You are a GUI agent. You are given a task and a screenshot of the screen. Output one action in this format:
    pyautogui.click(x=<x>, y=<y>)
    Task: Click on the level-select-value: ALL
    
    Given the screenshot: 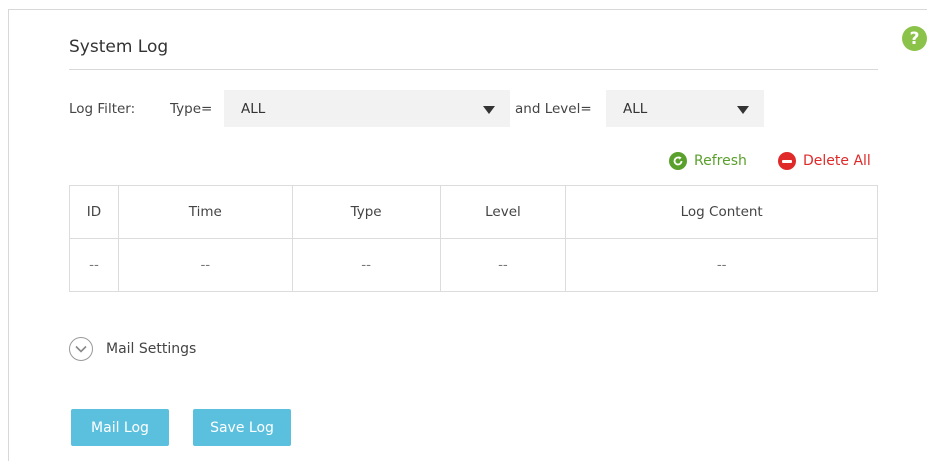 What is the action you would take?
    pyautogui.click(x=635, y=108)
    